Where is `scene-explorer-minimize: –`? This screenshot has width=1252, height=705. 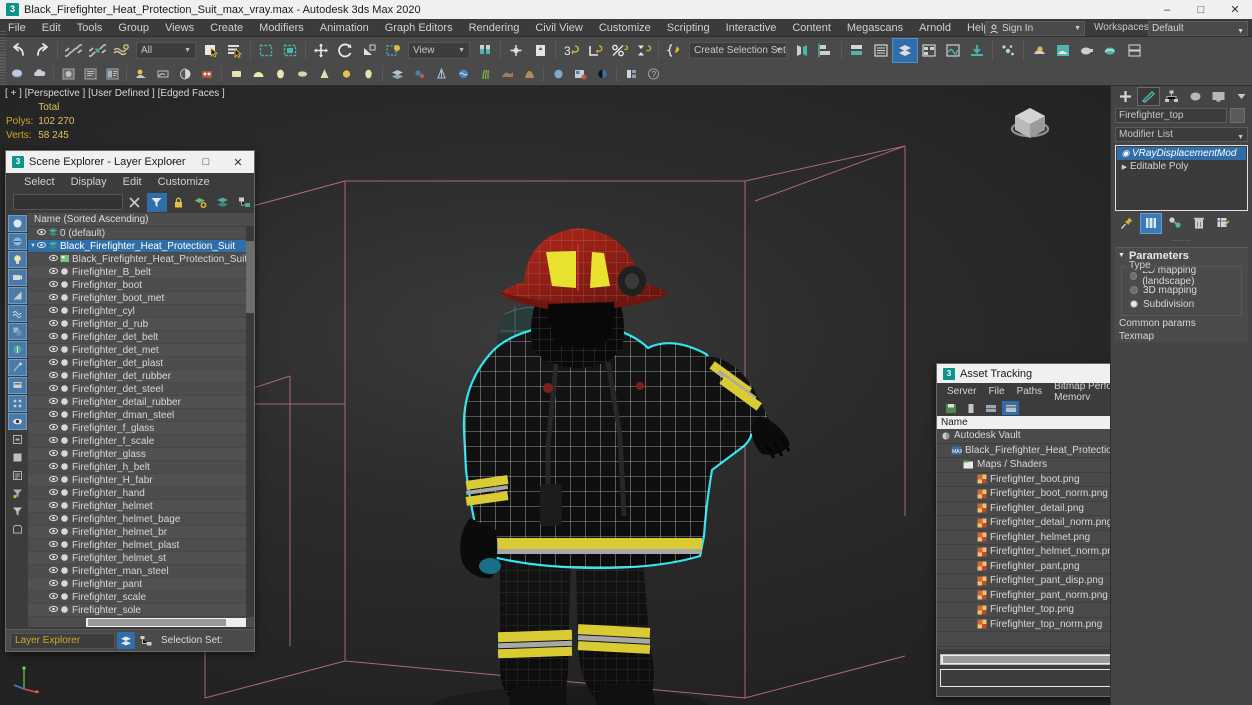
scene-explorer-minimize: – is located at coordinates (174, 162).